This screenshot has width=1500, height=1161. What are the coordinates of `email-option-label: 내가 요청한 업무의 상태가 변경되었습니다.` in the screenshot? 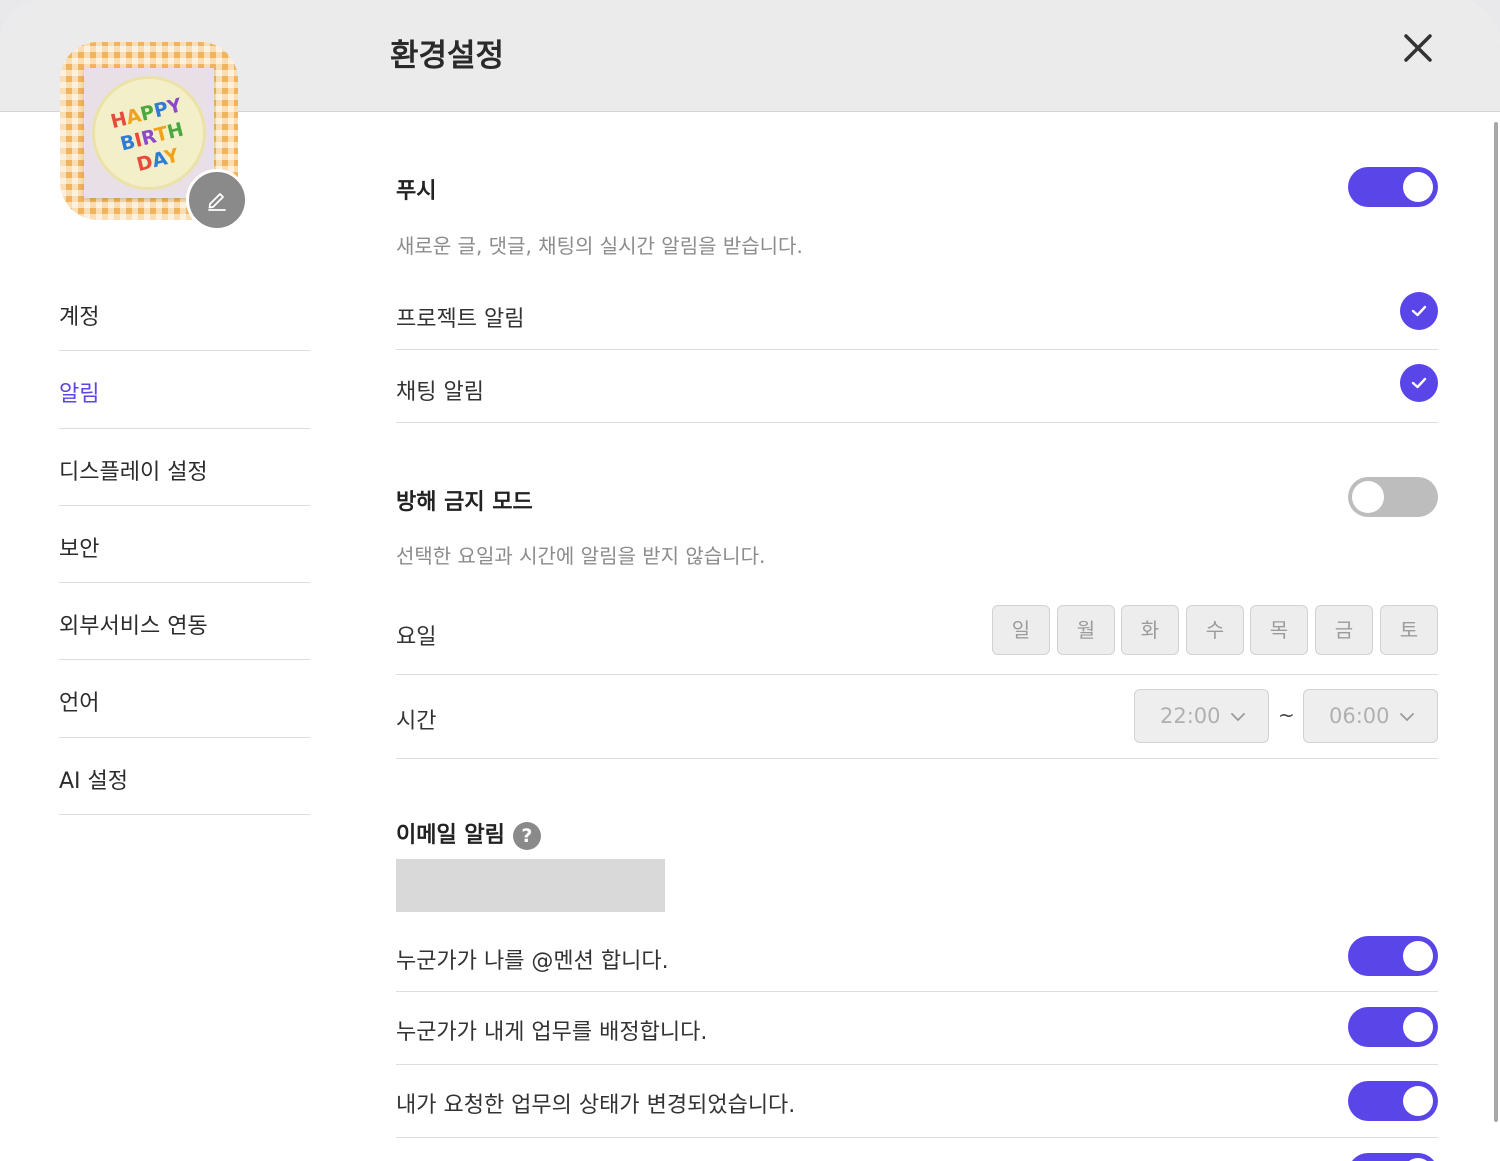 It's located at (596, 1105).